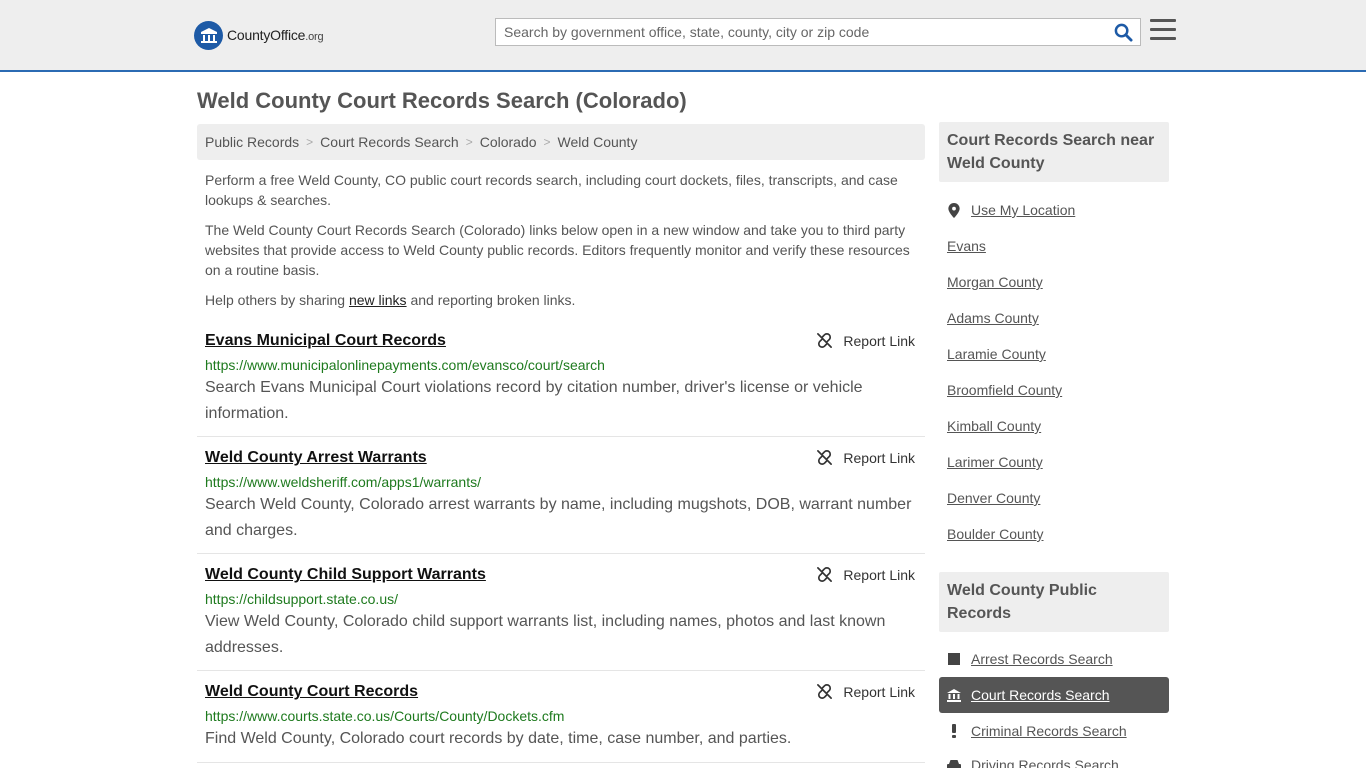 This screenshot has height=768, width=1366. Describe the element at coordinates (208, 35) in the screenshot. I see `logo-emblem-icon` at that location.